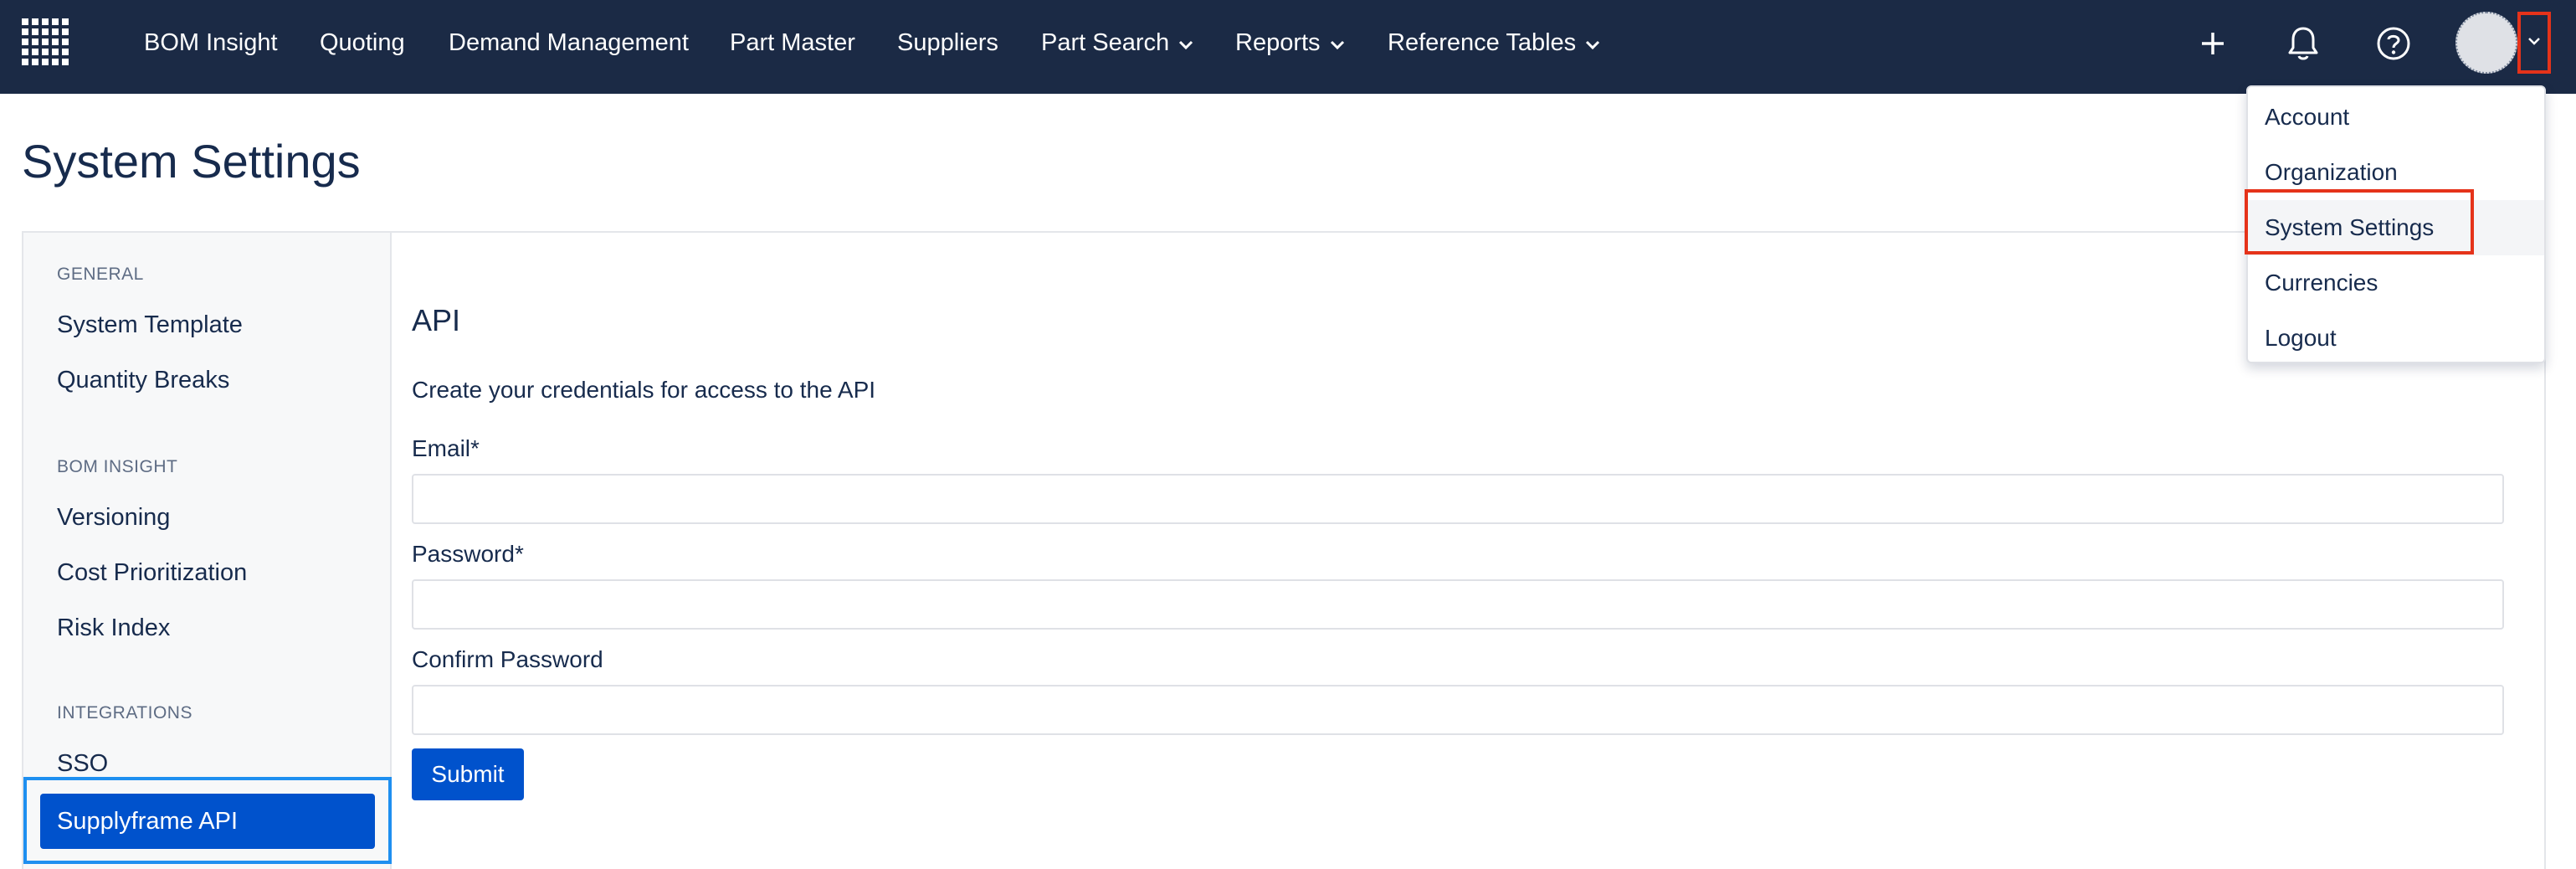 The image size is (2576, 869). What do you see at coordinates (1482, 42) in the screenshot?
I see `nav-reference-tables-label: Reference Tables` at bounding box center [1482, 42].